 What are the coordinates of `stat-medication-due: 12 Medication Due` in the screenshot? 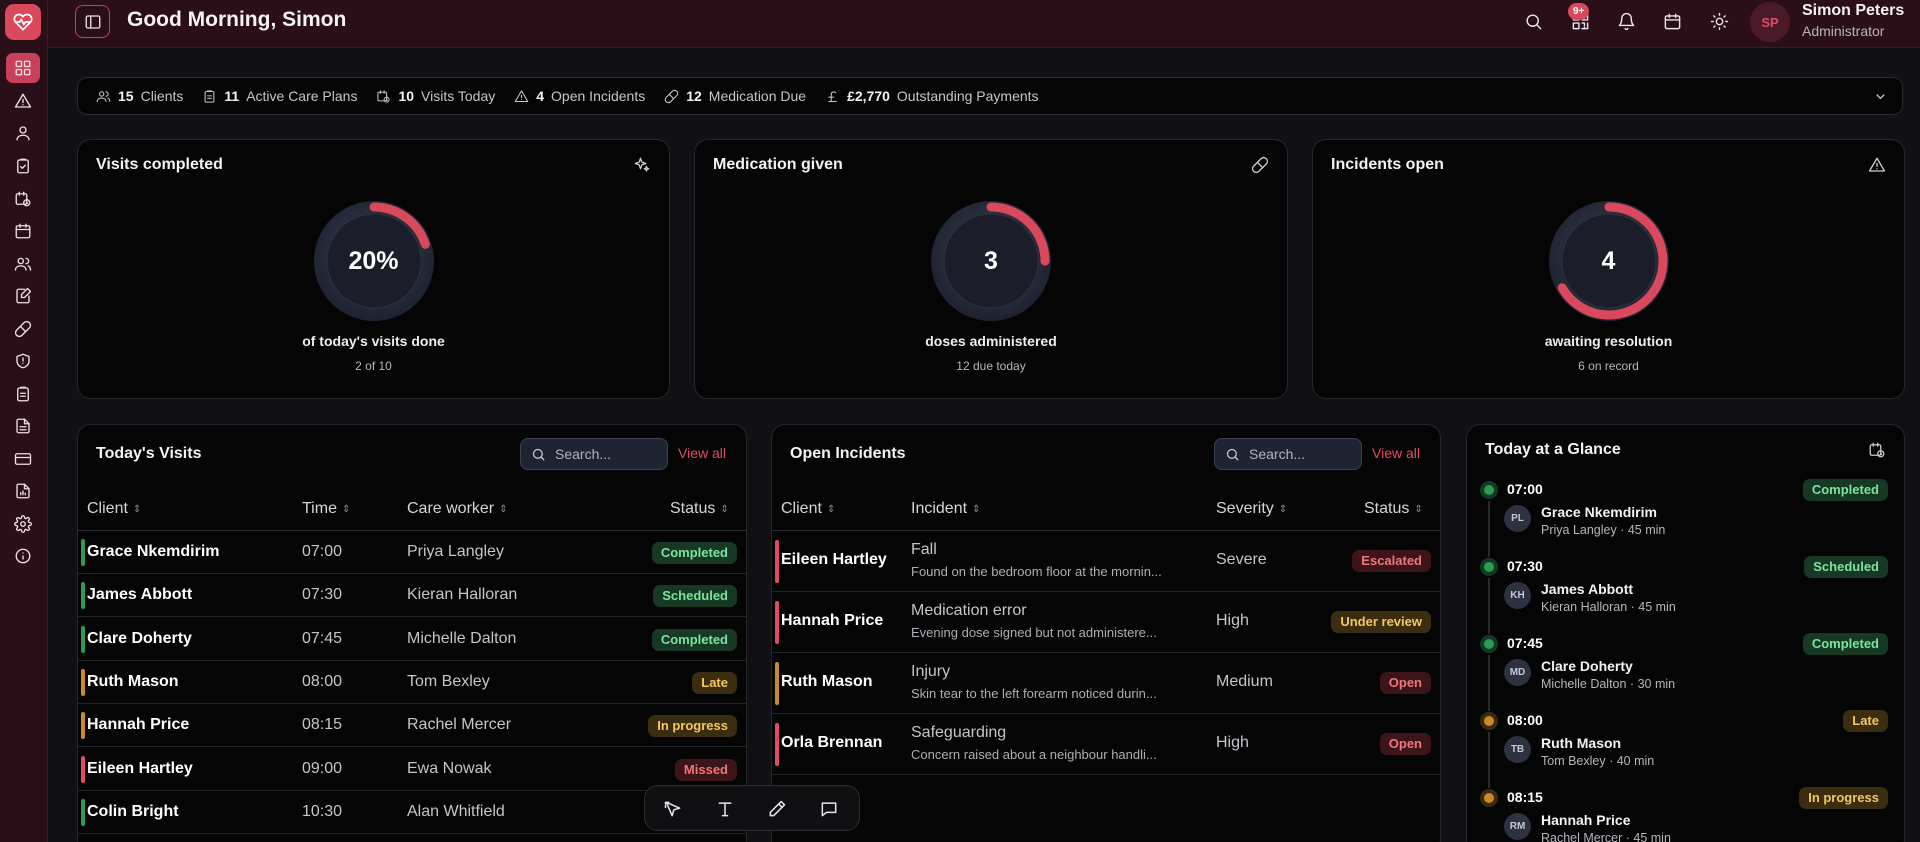 It's located at (735, 96).